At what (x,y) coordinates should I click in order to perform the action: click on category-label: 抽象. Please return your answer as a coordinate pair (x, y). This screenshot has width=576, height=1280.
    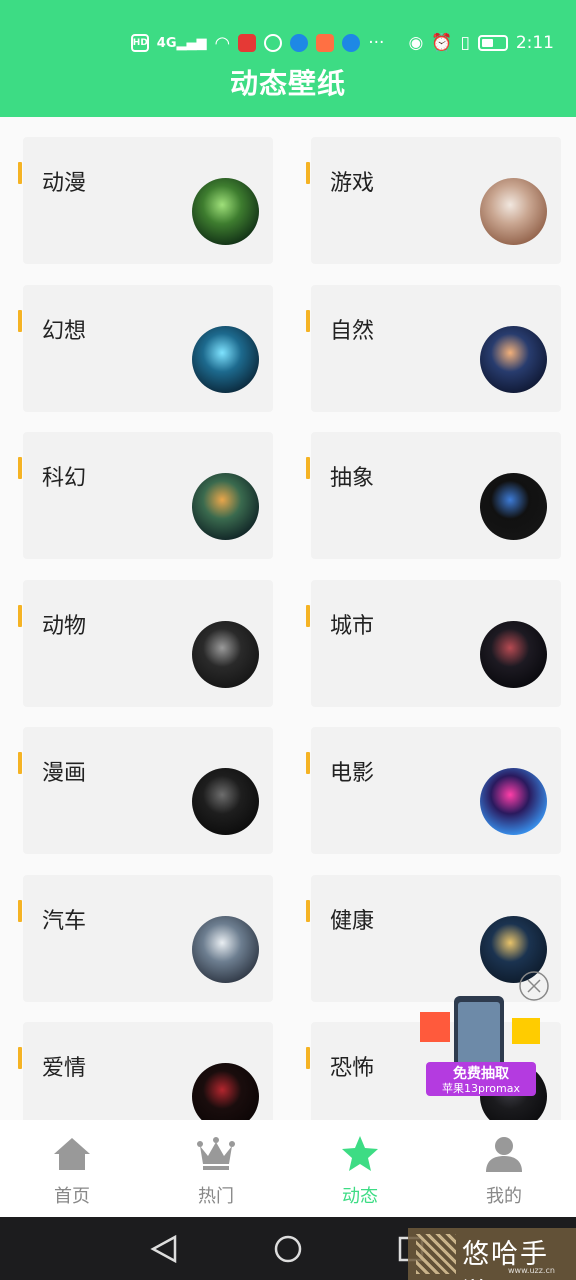
    Looking at the image, I should click on (352, 478).